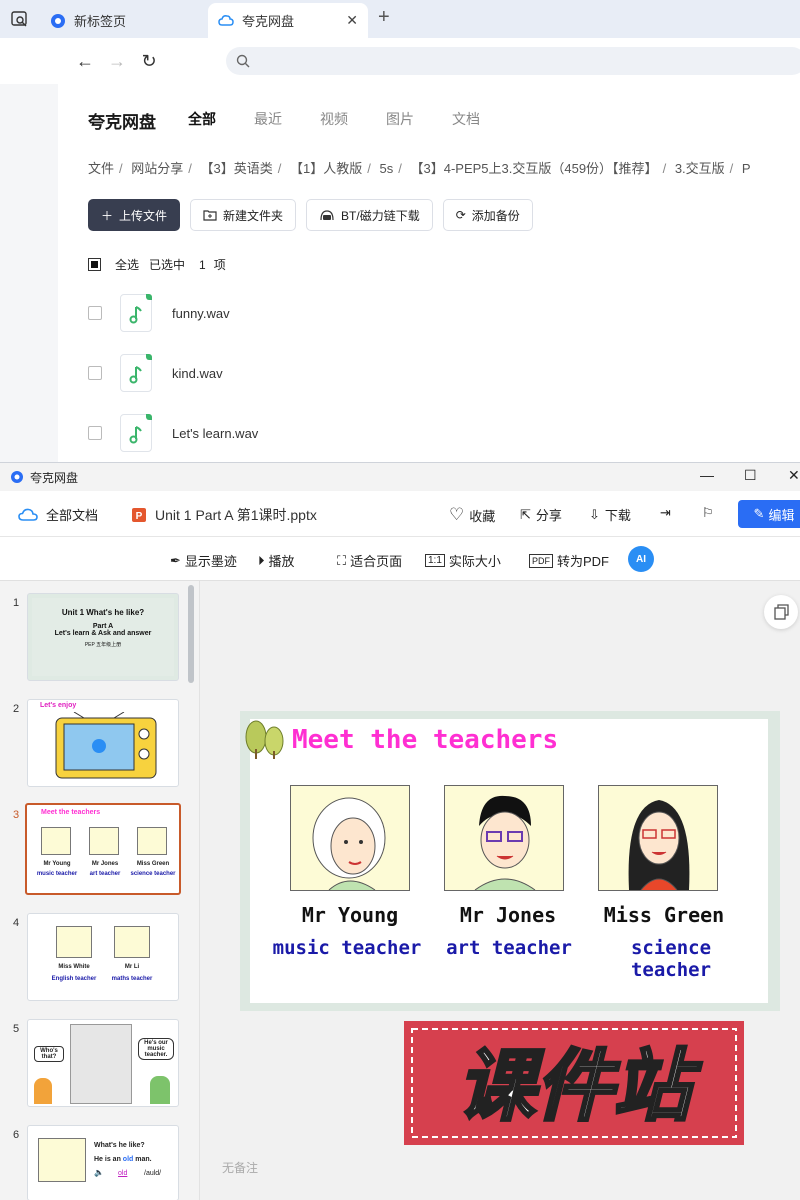  What do you see at coordinates (28, 514) in the screenshot?
I see `cloud-icon` at bounding box center [28, 514].